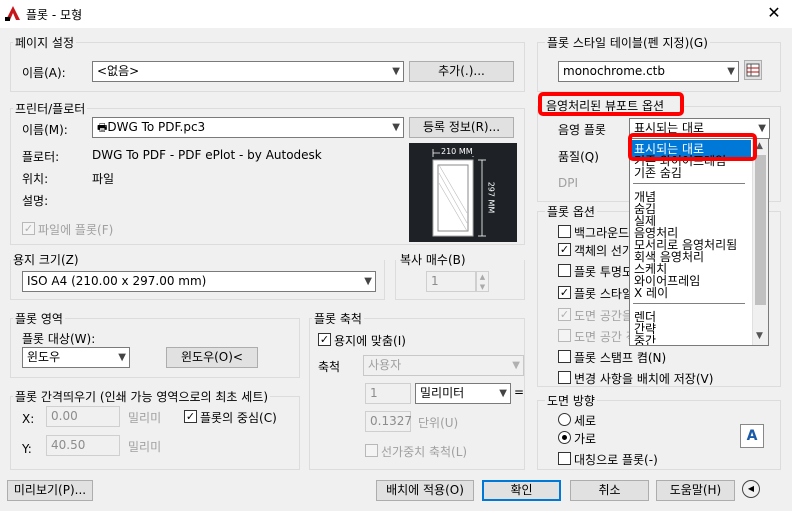  Describe the element at coordinates (338, 318) in the screenshot. I see `plot-scale-group-label: 플롯 축척` at that location.